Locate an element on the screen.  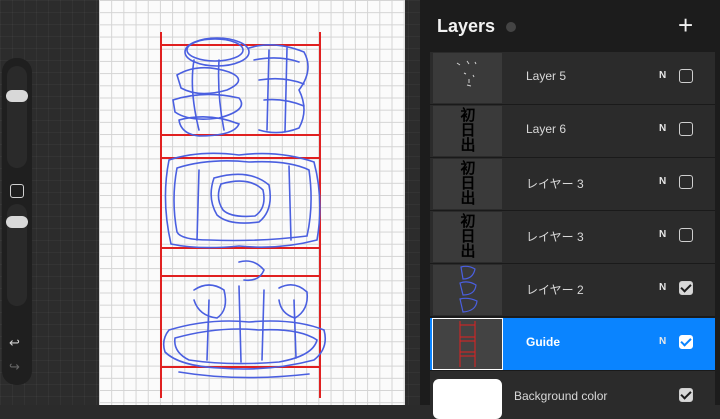
panel-title: Layers is located at coordinates (466, 26).